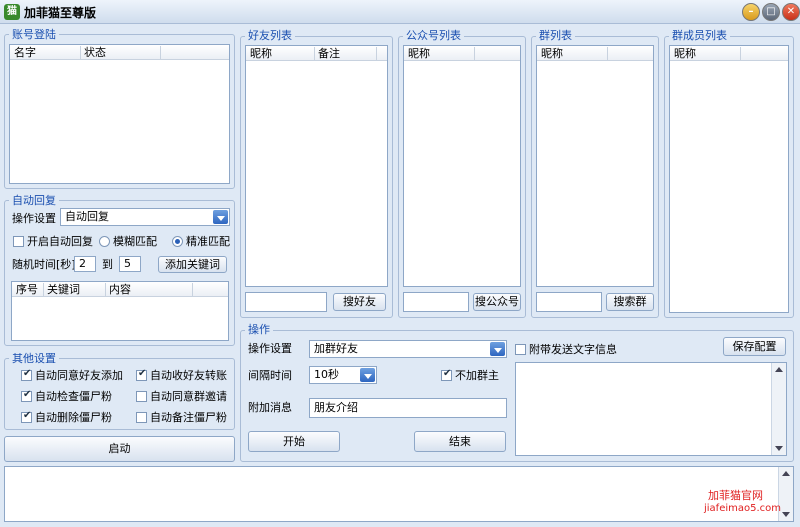 The height and width of the screenshot is (527, 800). What do you see at coordinates (87, 216) in the screenshot?
I see `auto-reply-op-value: 自动回复` at bounding box center [87, 216].